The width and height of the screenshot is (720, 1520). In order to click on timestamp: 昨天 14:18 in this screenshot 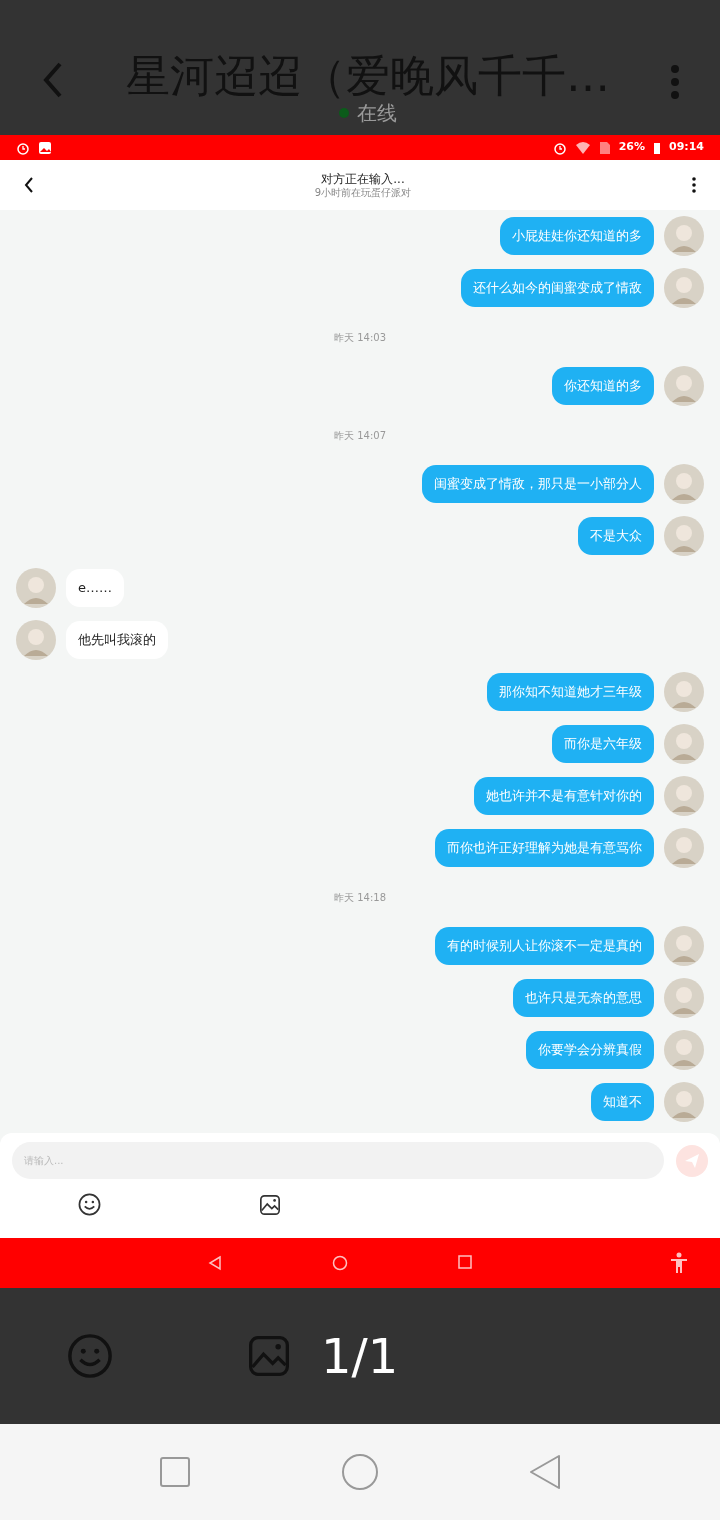, I will do `click(360, 897)`.